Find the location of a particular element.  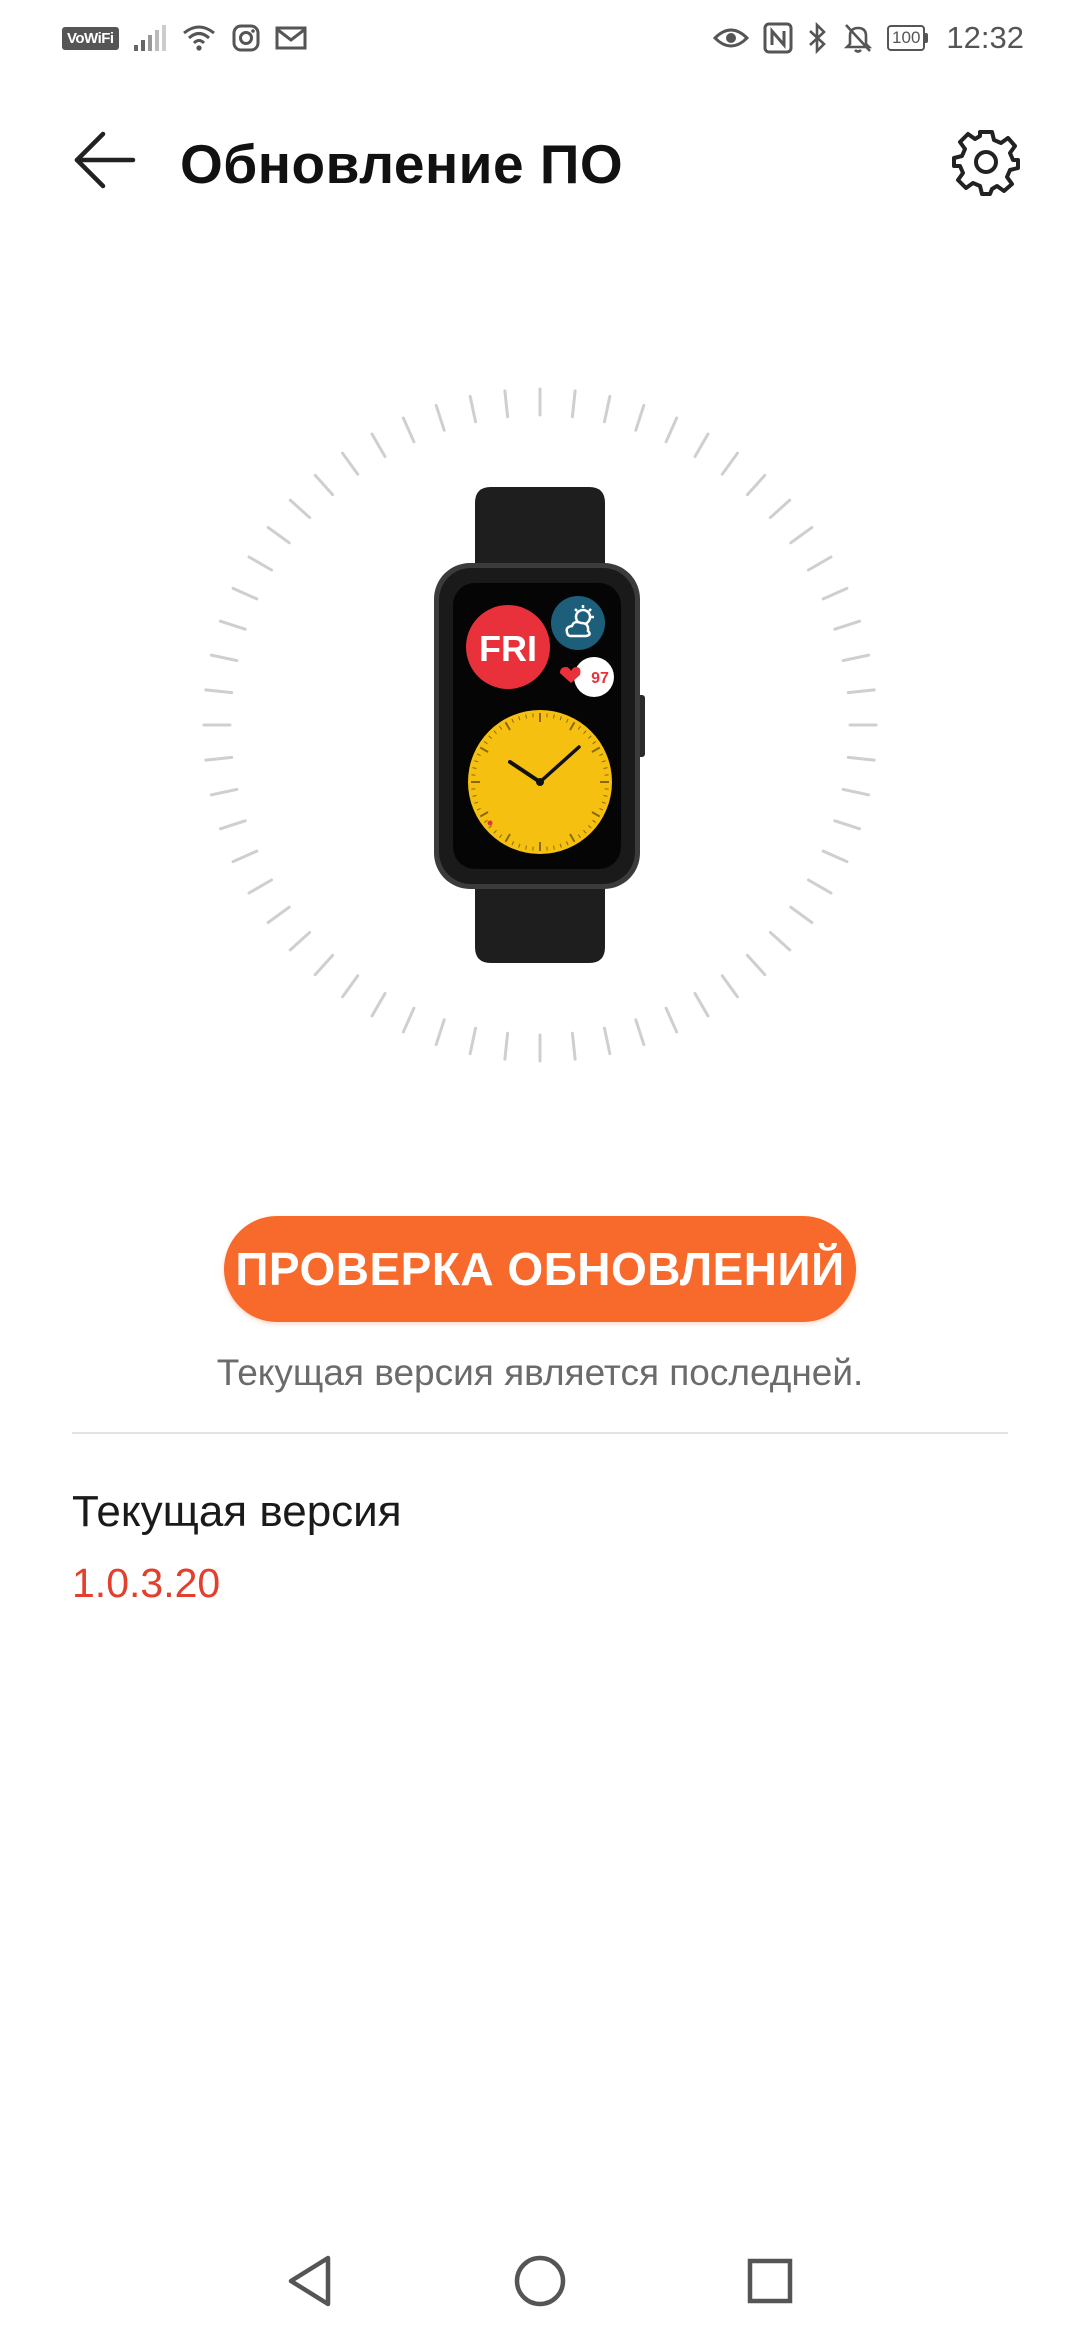

current-version-label: Текущая версия is located at coordinates (237, 1511).